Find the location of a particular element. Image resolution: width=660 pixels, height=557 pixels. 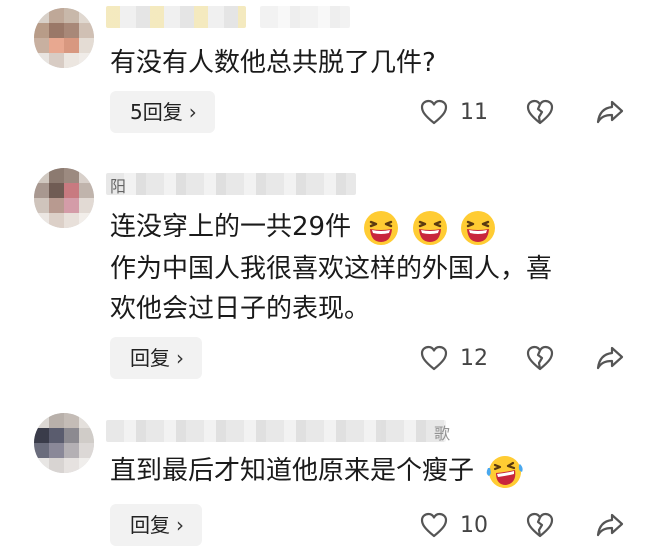

like-count: 10 is located at coordinates (474, 525).